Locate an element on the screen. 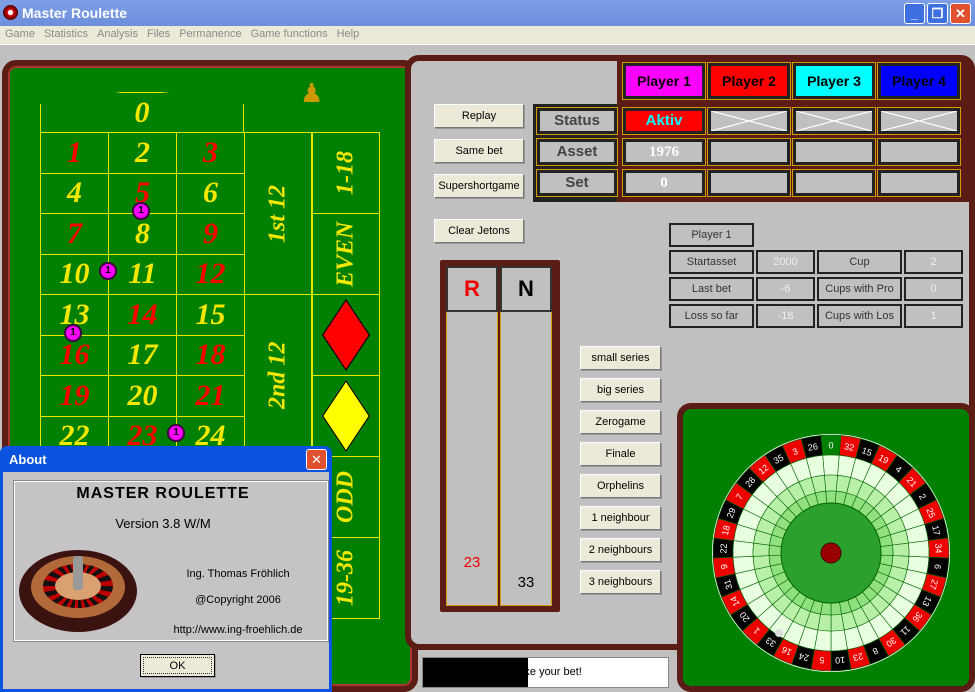  about-url: http://www.ing-froehlich.de is located at coordinates (238, 630).